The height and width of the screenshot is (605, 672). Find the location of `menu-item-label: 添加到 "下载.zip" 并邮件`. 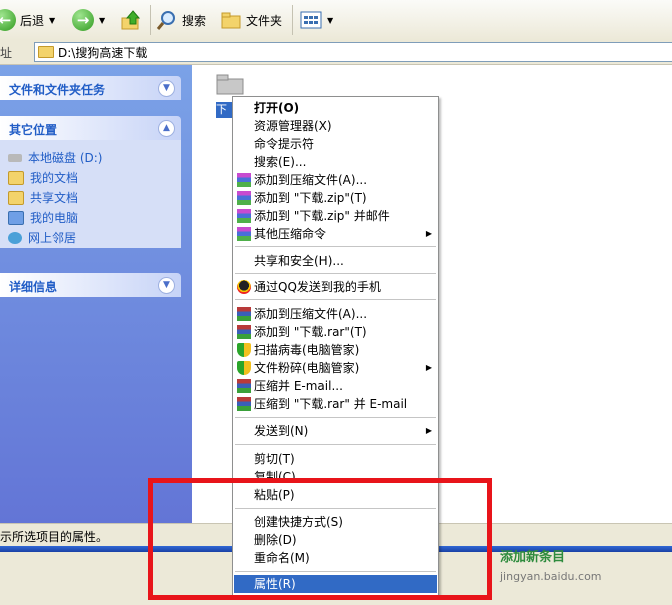

menu-item-label: 添加到 "下载.zip" 并邮件 is located at coordinates (322, 216).